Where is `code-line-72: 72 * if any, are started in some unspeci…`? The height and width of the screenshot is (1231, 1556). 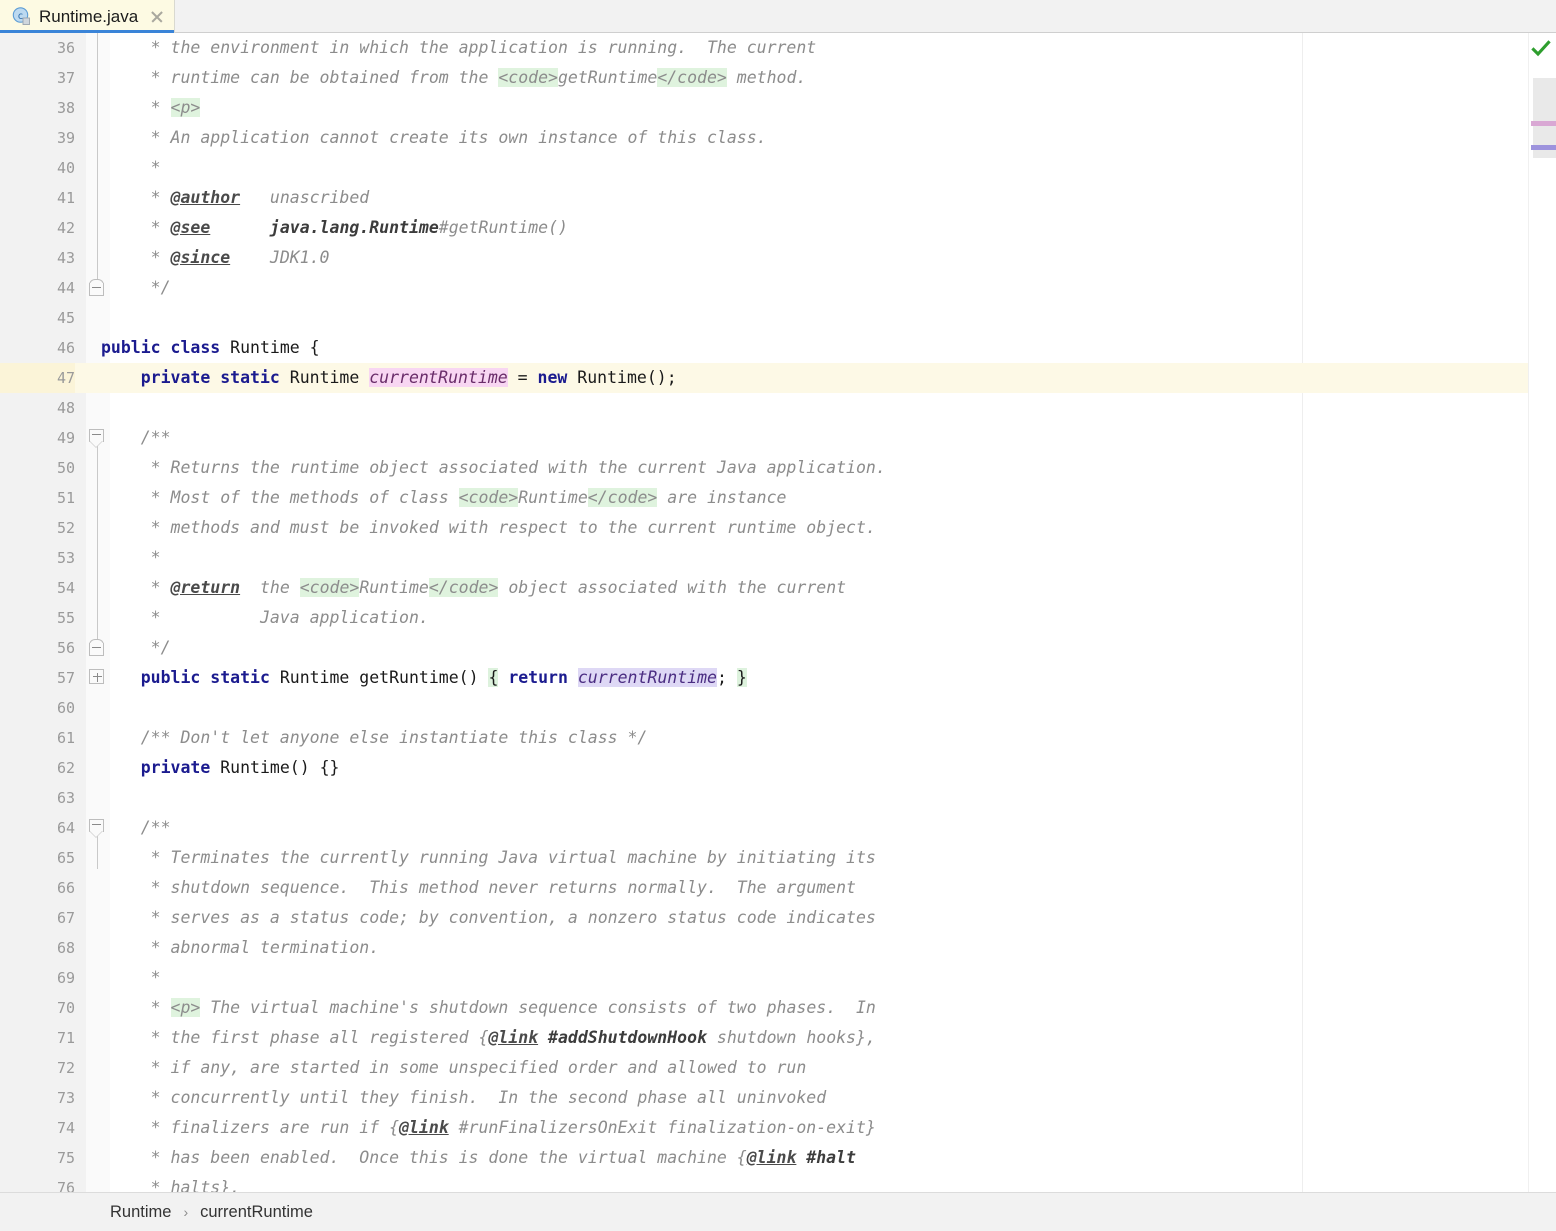
code-line-72: 72 * if any, are started in some unspeci… is located at coordinates (778, 1068).